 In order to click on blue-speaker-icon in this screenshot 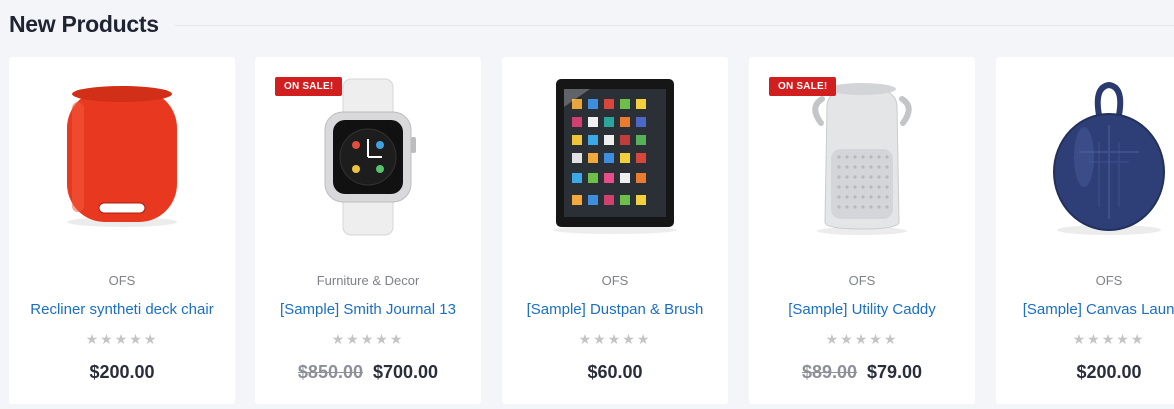, I will do `click(1109, 158)`.